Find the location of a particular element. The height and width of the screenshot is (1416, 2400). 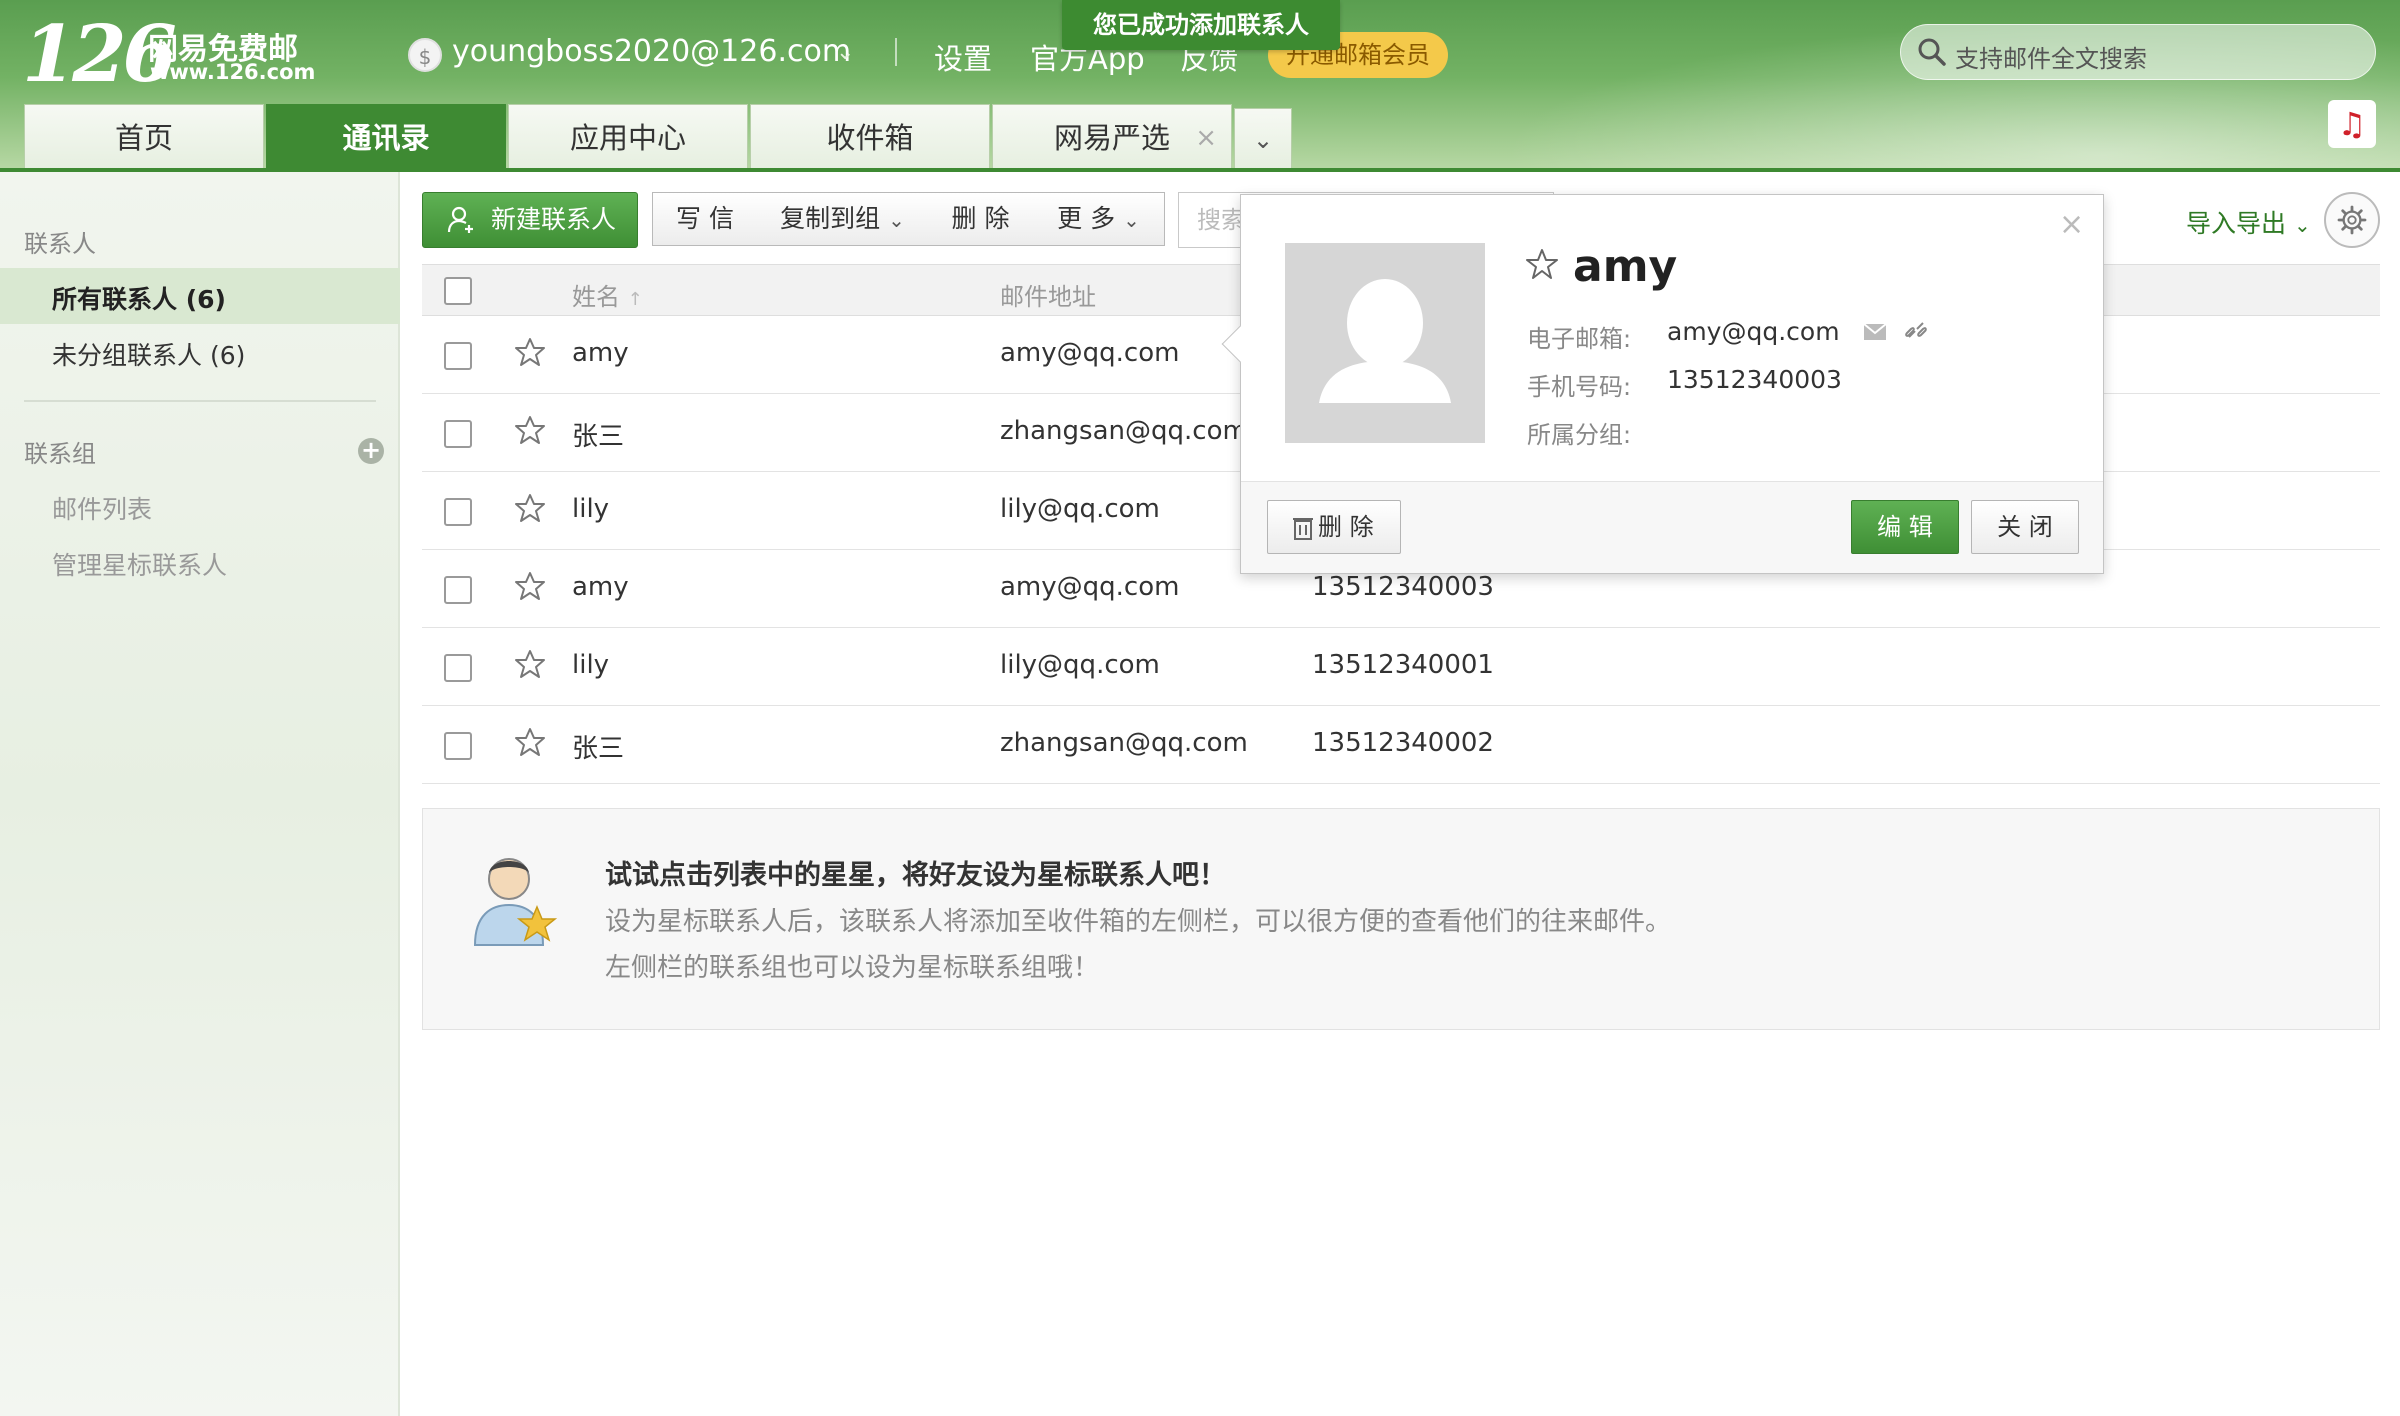

new-contact-button: 新建联系人 is located at coordinates (530, 220).